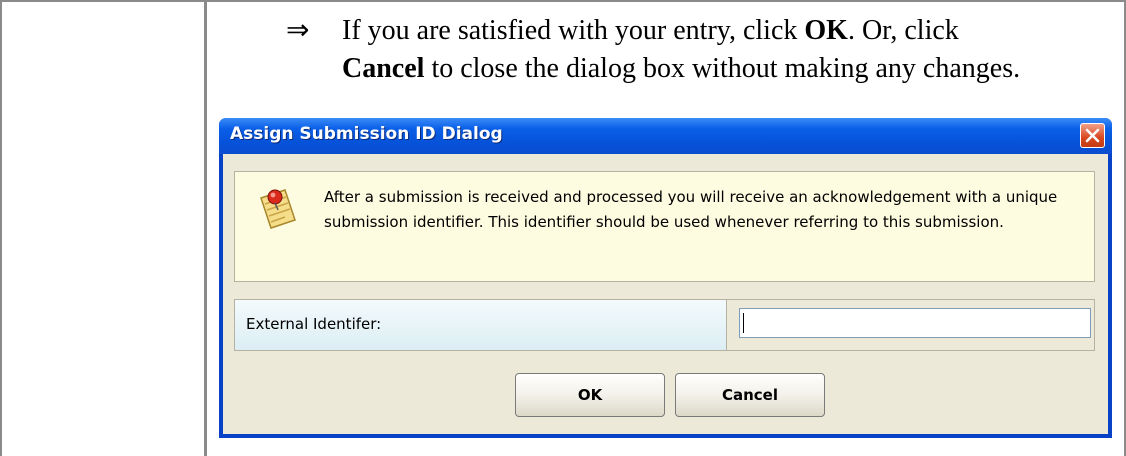 This screenshot has height=456, width=1126. I want to click on dialog-title: Assign Submission ID Dialog, so click(366, 134).